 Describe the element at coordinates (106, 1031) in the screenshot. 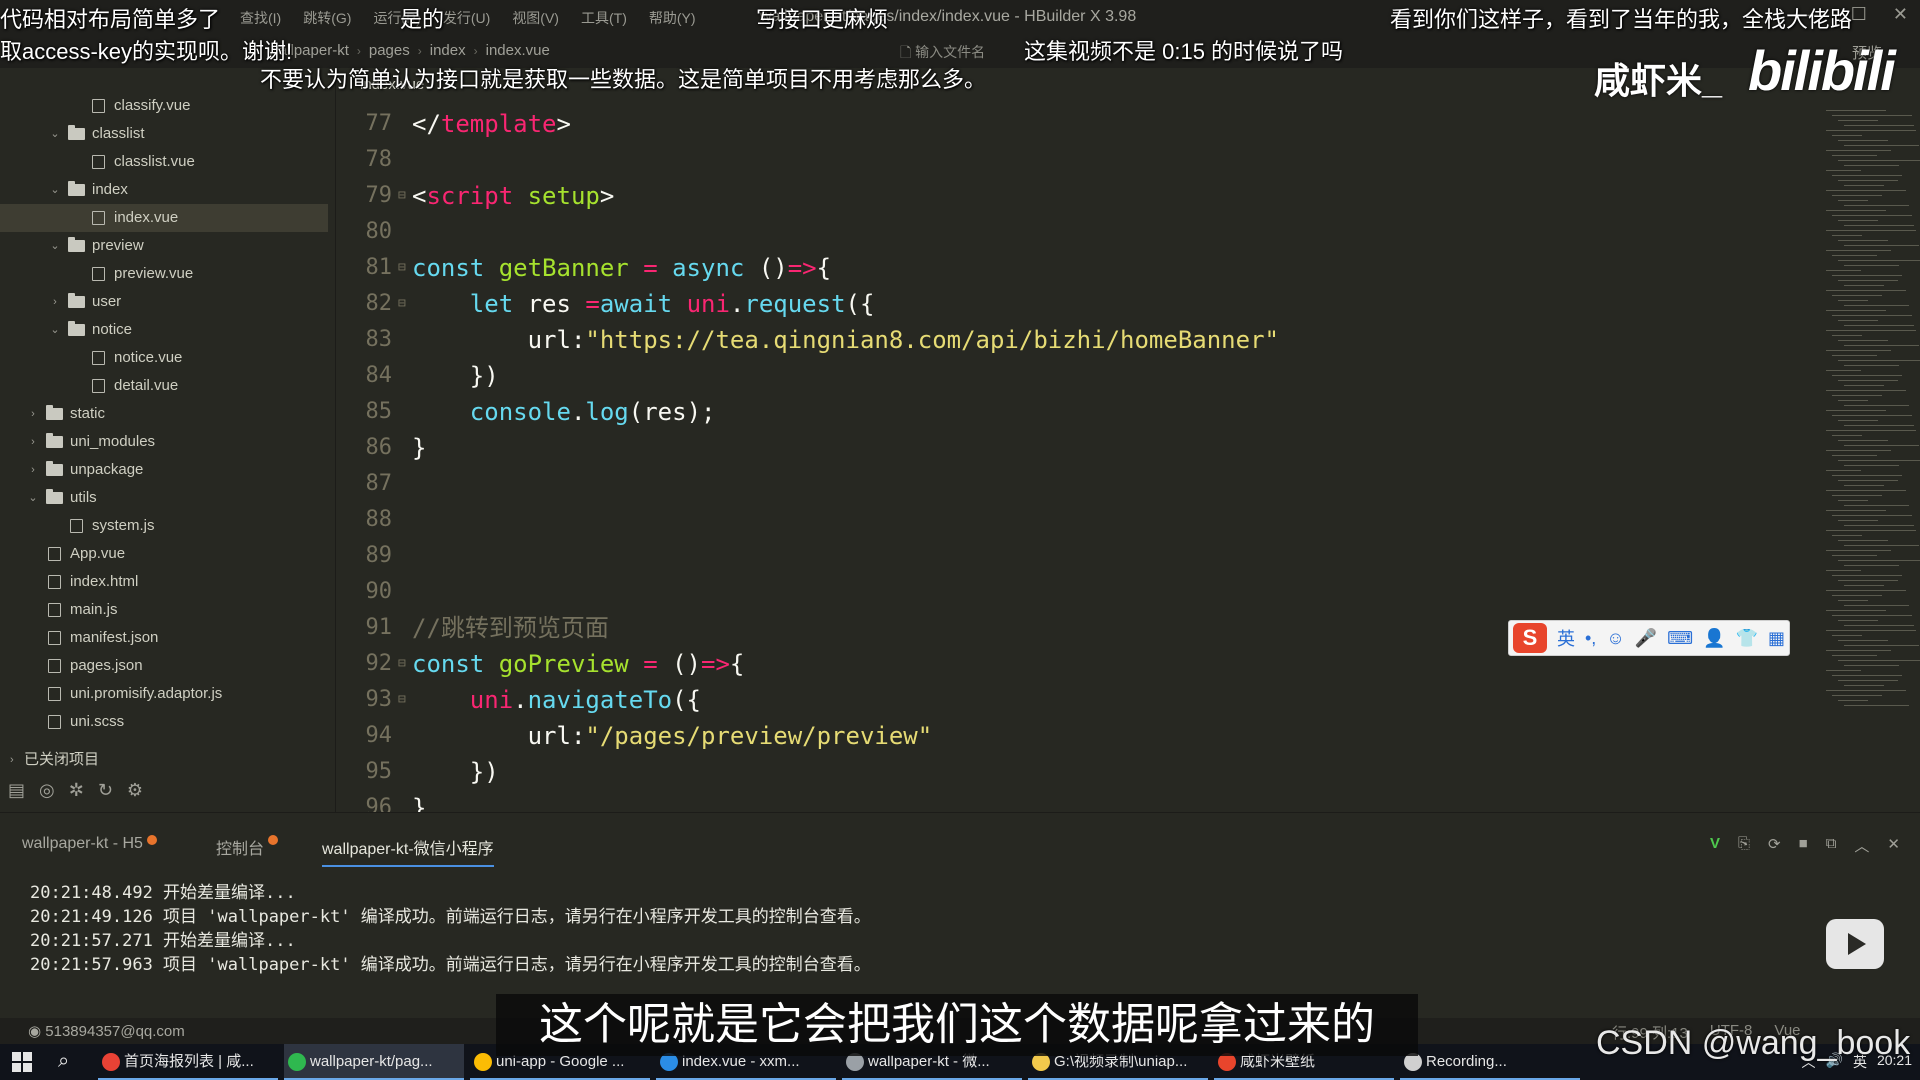

I see `account-label: ◉ 513894357@qq.com` at that location.